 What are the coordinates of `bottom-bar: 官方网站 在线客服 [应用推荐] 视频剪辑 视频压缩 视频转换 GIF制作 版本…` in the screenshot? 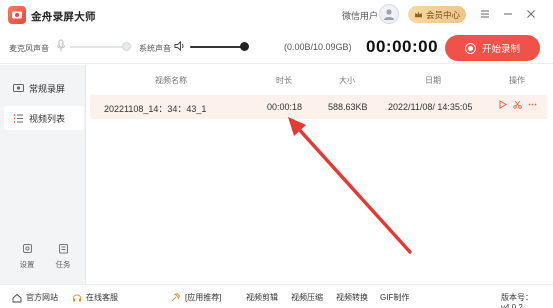 It's located at (276, 296).